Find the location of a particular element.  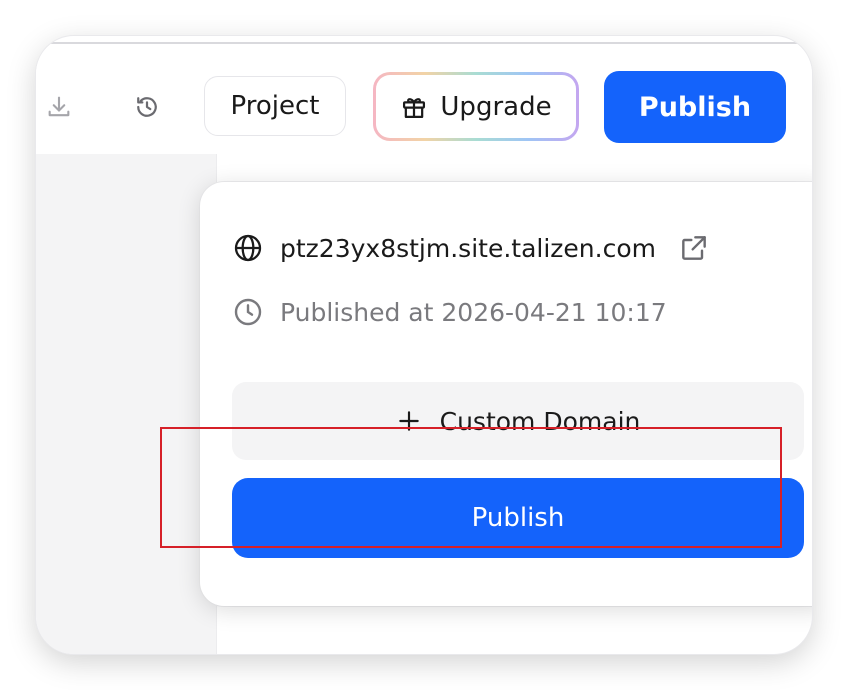

published-time: Published at 2026-04-21 10:17 is located at coordinates (473, 312).